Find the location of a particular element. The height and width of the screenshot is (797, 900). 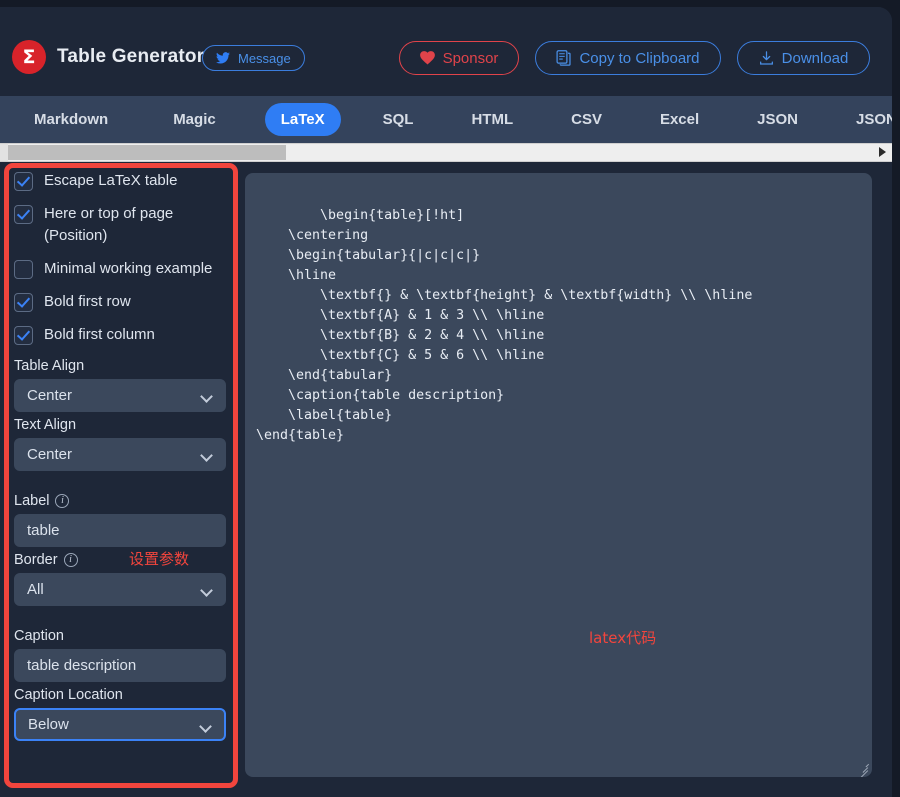

field-label-text: Border is located at coordinates (36, 559).